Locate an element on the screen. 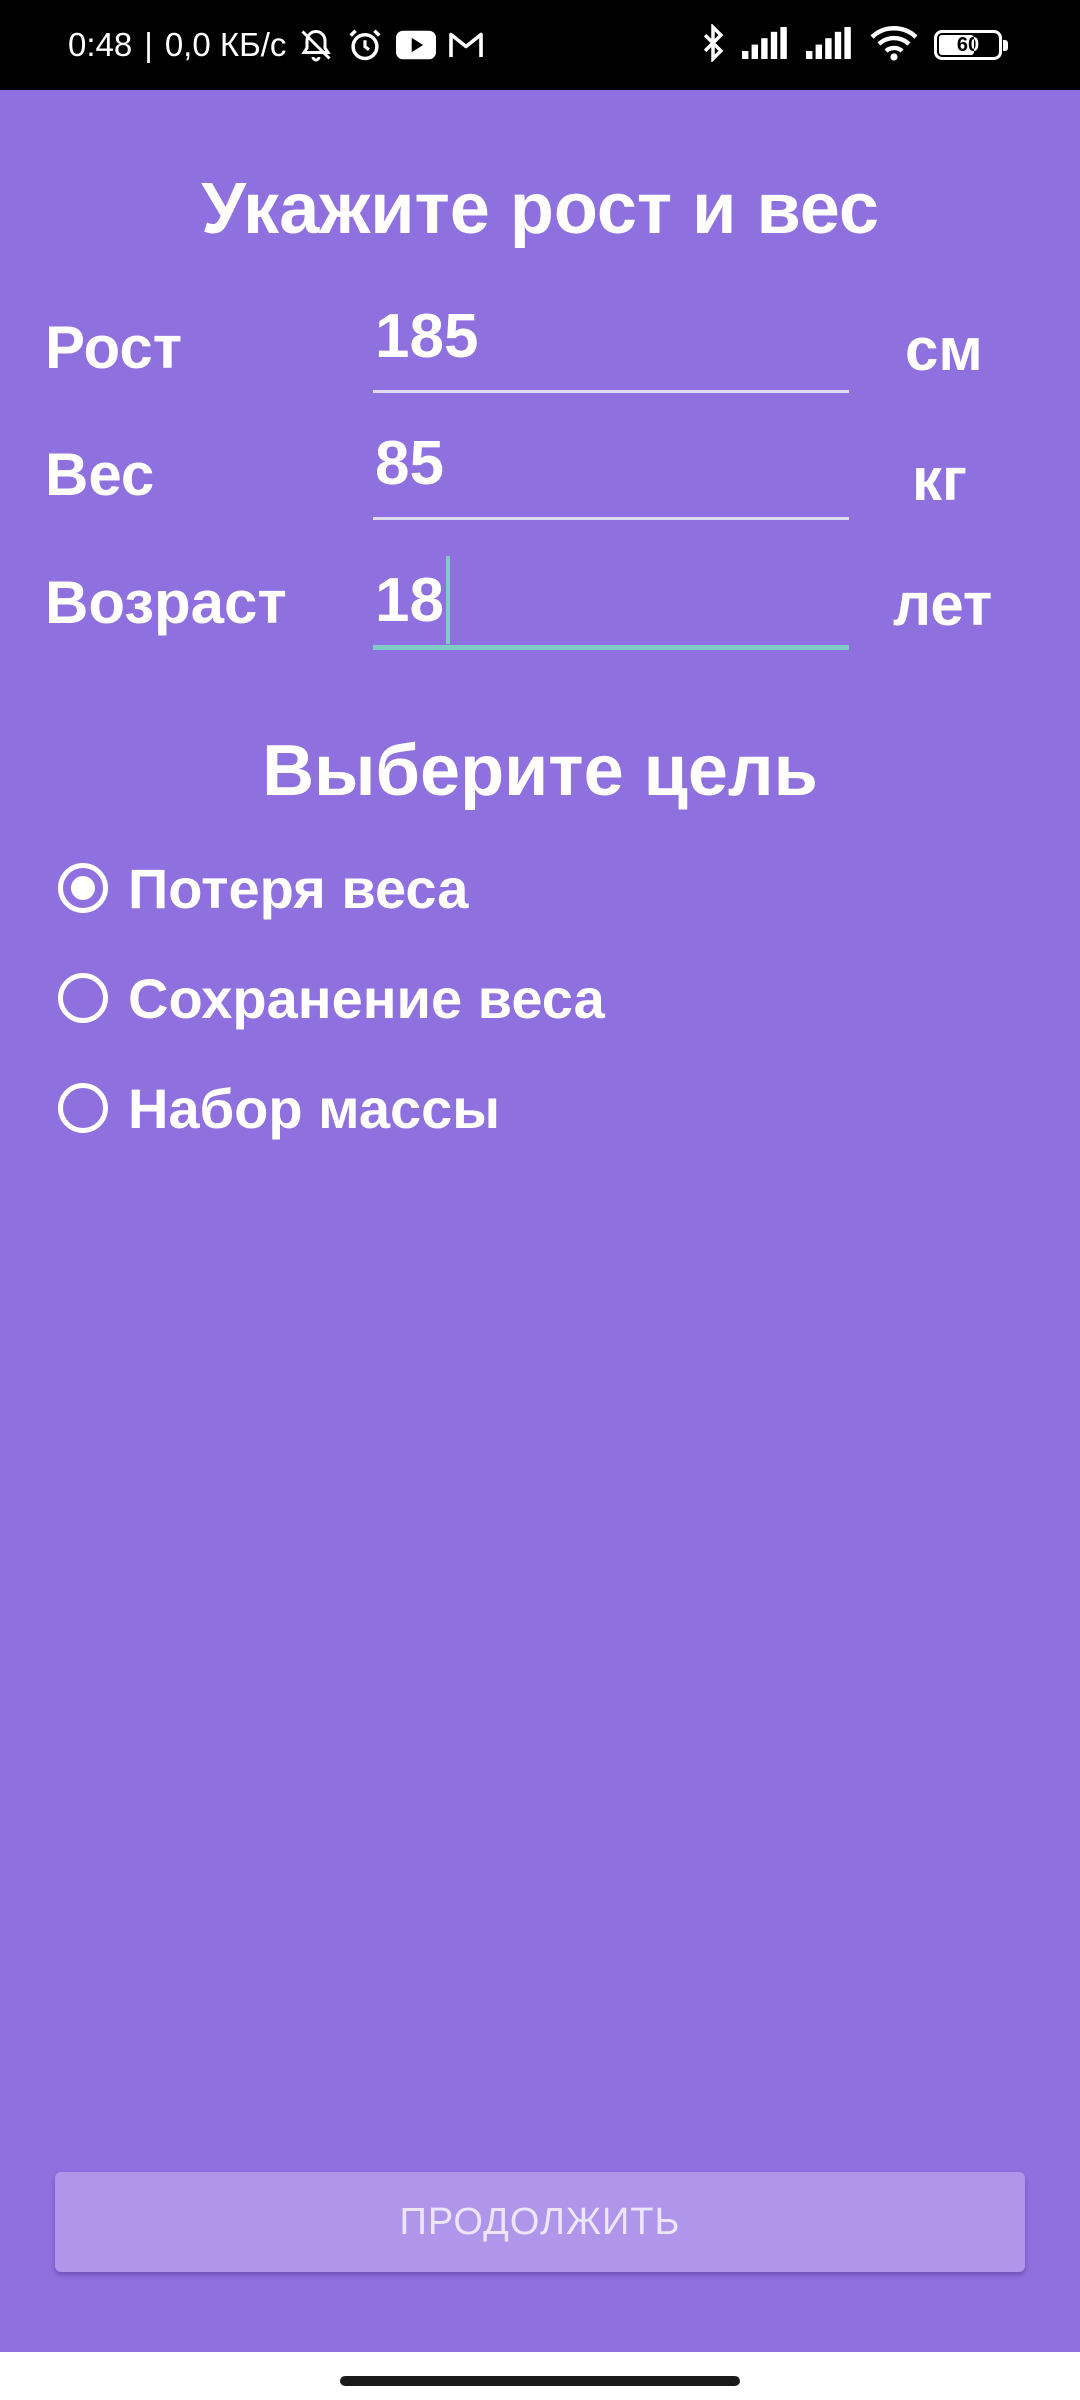 The image size is (1080, 2400). age-input: 18 is located at coordinates (611, 599).